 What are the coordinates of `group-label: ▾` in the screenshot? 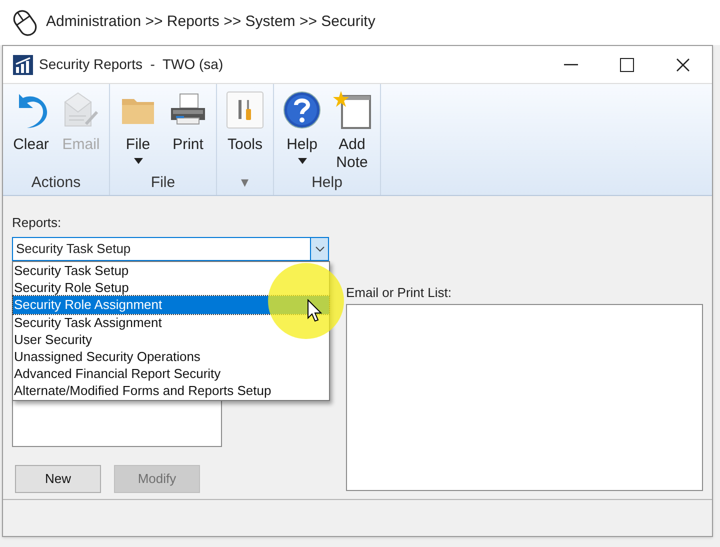 It's located at (245, 182).